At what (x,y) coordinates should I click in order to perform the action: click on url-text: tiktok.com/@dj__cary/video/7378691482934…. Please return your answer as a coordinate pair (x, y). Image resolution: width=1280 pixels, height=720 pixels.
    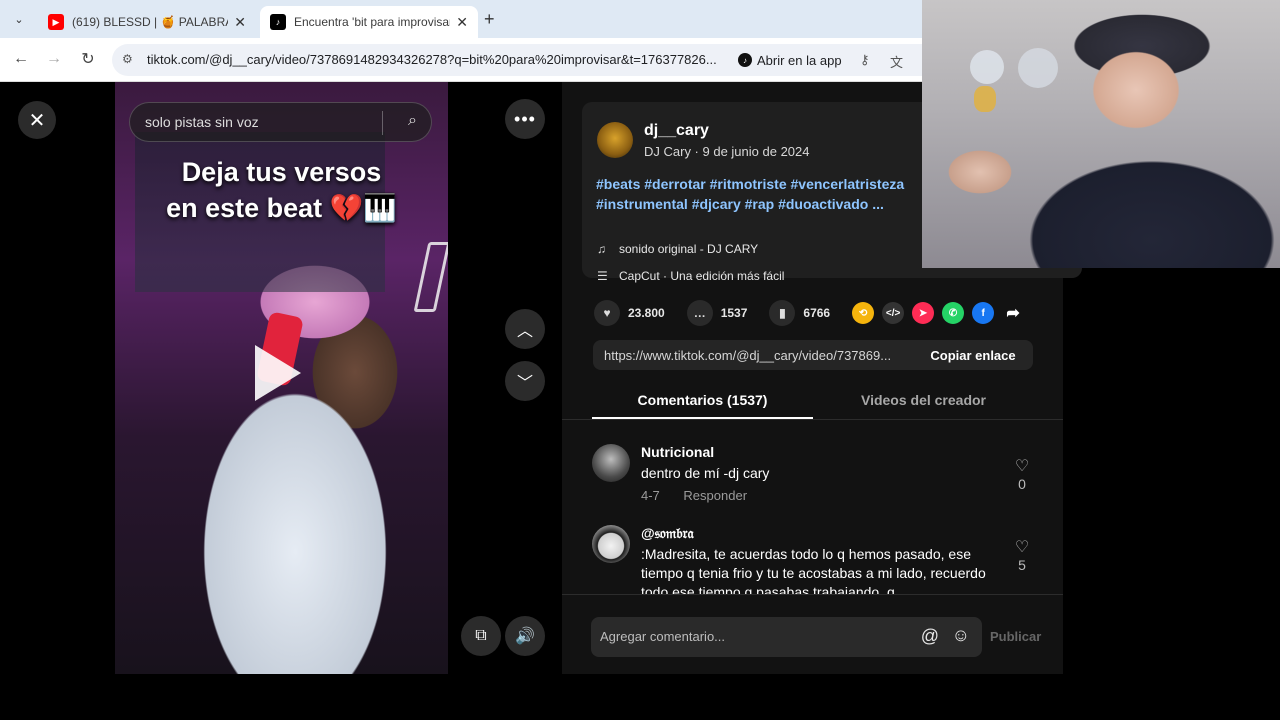
    Looking at the image, I should click on (437, 59).